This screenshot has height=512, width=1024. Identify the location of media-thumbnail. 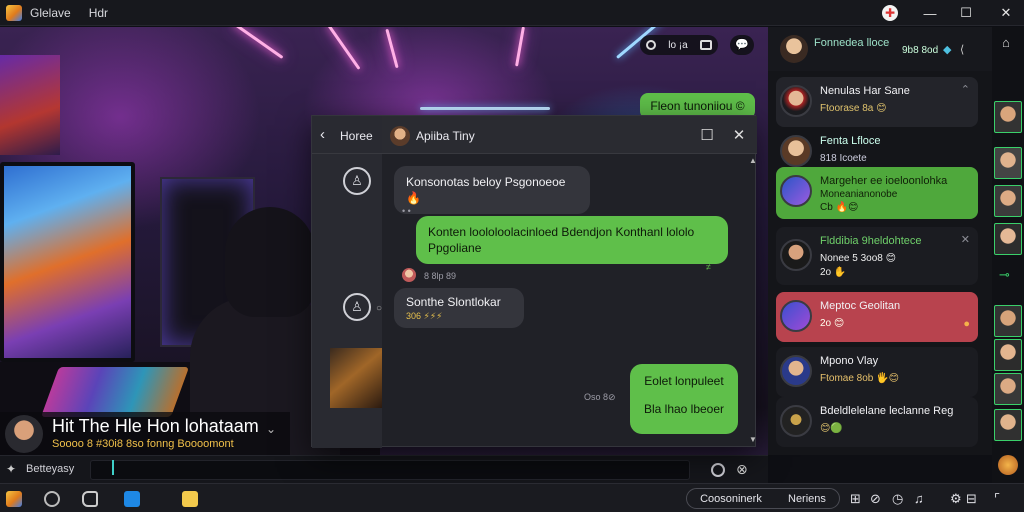
(356, 378).